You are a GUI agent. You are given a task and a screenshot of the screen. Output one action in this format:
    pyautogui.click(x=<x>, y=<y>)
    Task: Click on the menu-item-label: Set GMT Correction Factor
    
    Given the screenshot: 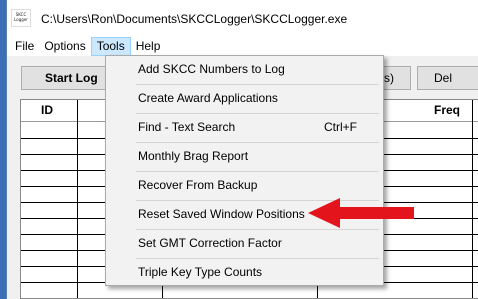 What is the action you would take?
    pyautogui.click(x=210, y=243)
    